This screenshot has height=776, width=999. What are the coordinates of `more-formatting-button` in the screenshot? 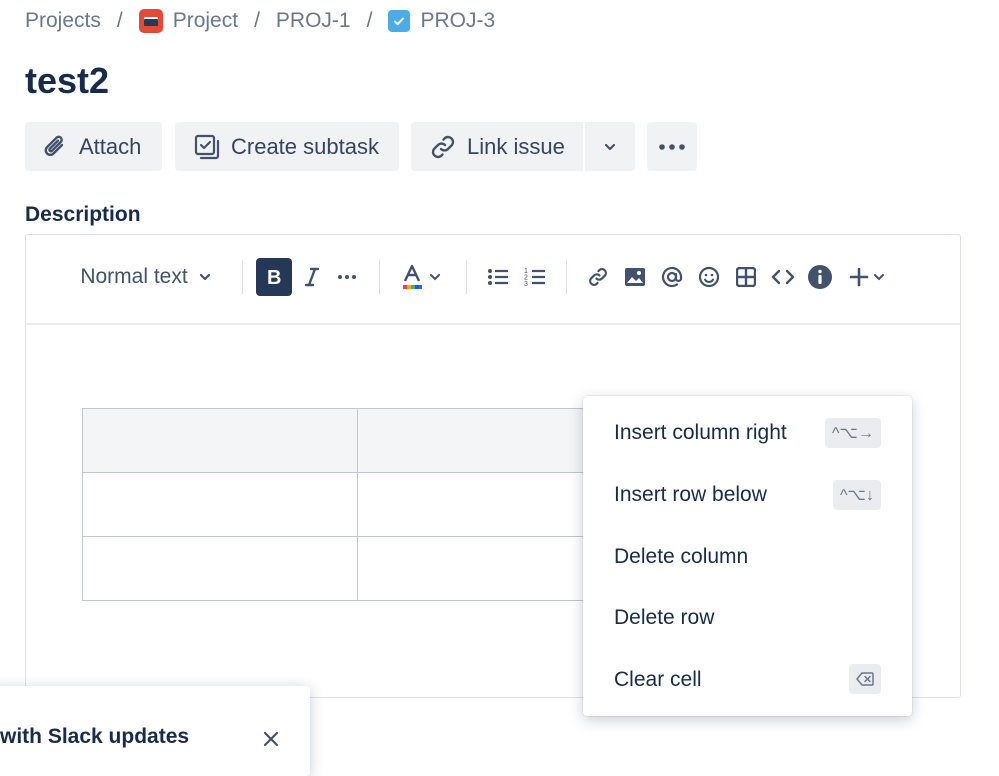 It's located at (347, 277).